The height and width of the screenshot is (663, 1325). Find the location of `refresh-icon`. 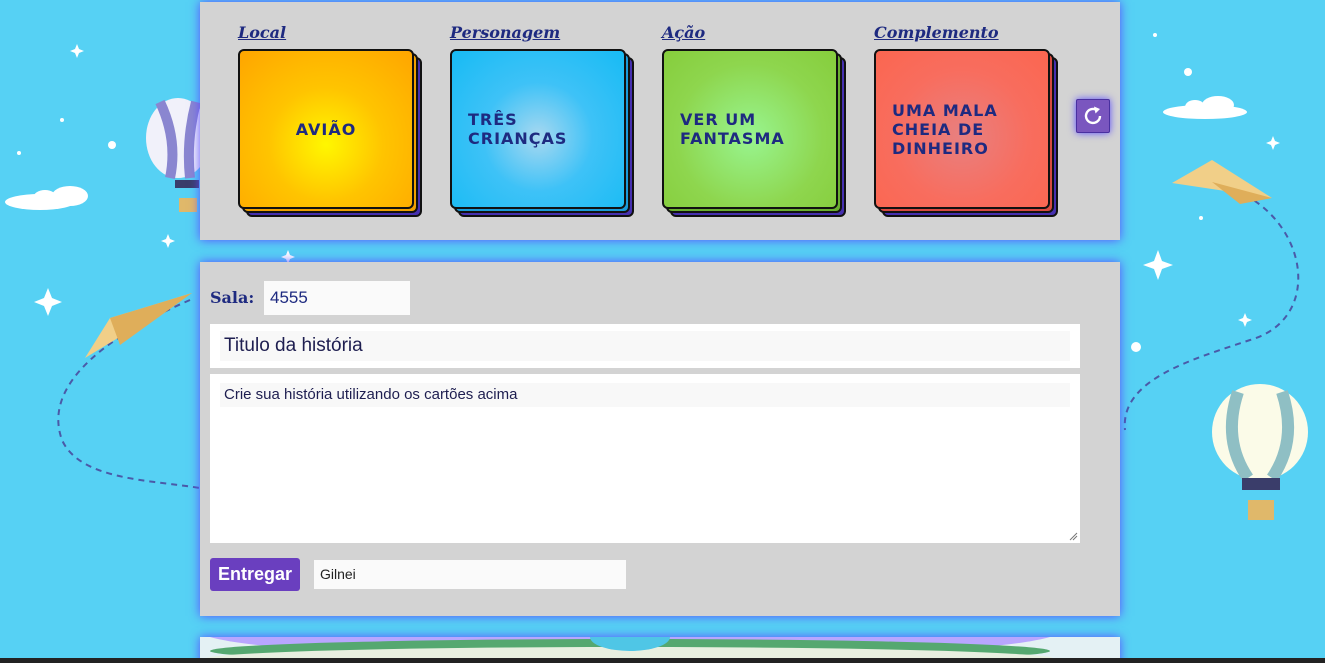

refresh-icon is located at coordinates (1093, 115).